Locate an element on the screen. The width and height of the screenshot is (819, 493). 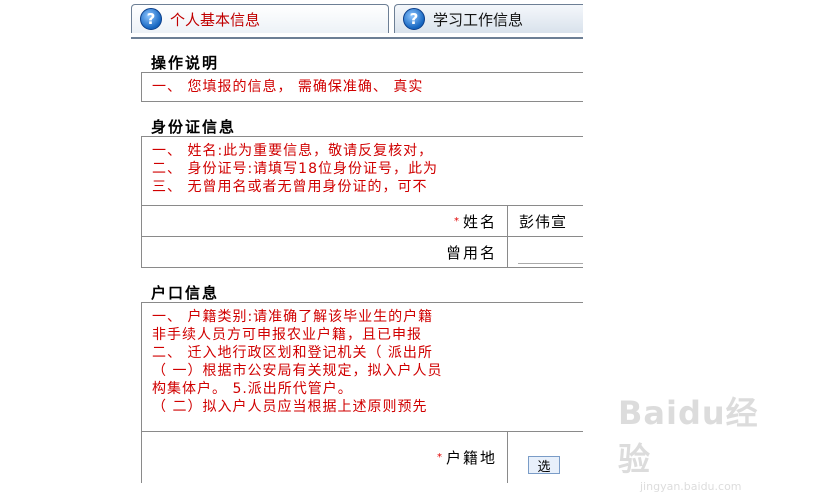
former-name-input is located at coordinates (550, 253).